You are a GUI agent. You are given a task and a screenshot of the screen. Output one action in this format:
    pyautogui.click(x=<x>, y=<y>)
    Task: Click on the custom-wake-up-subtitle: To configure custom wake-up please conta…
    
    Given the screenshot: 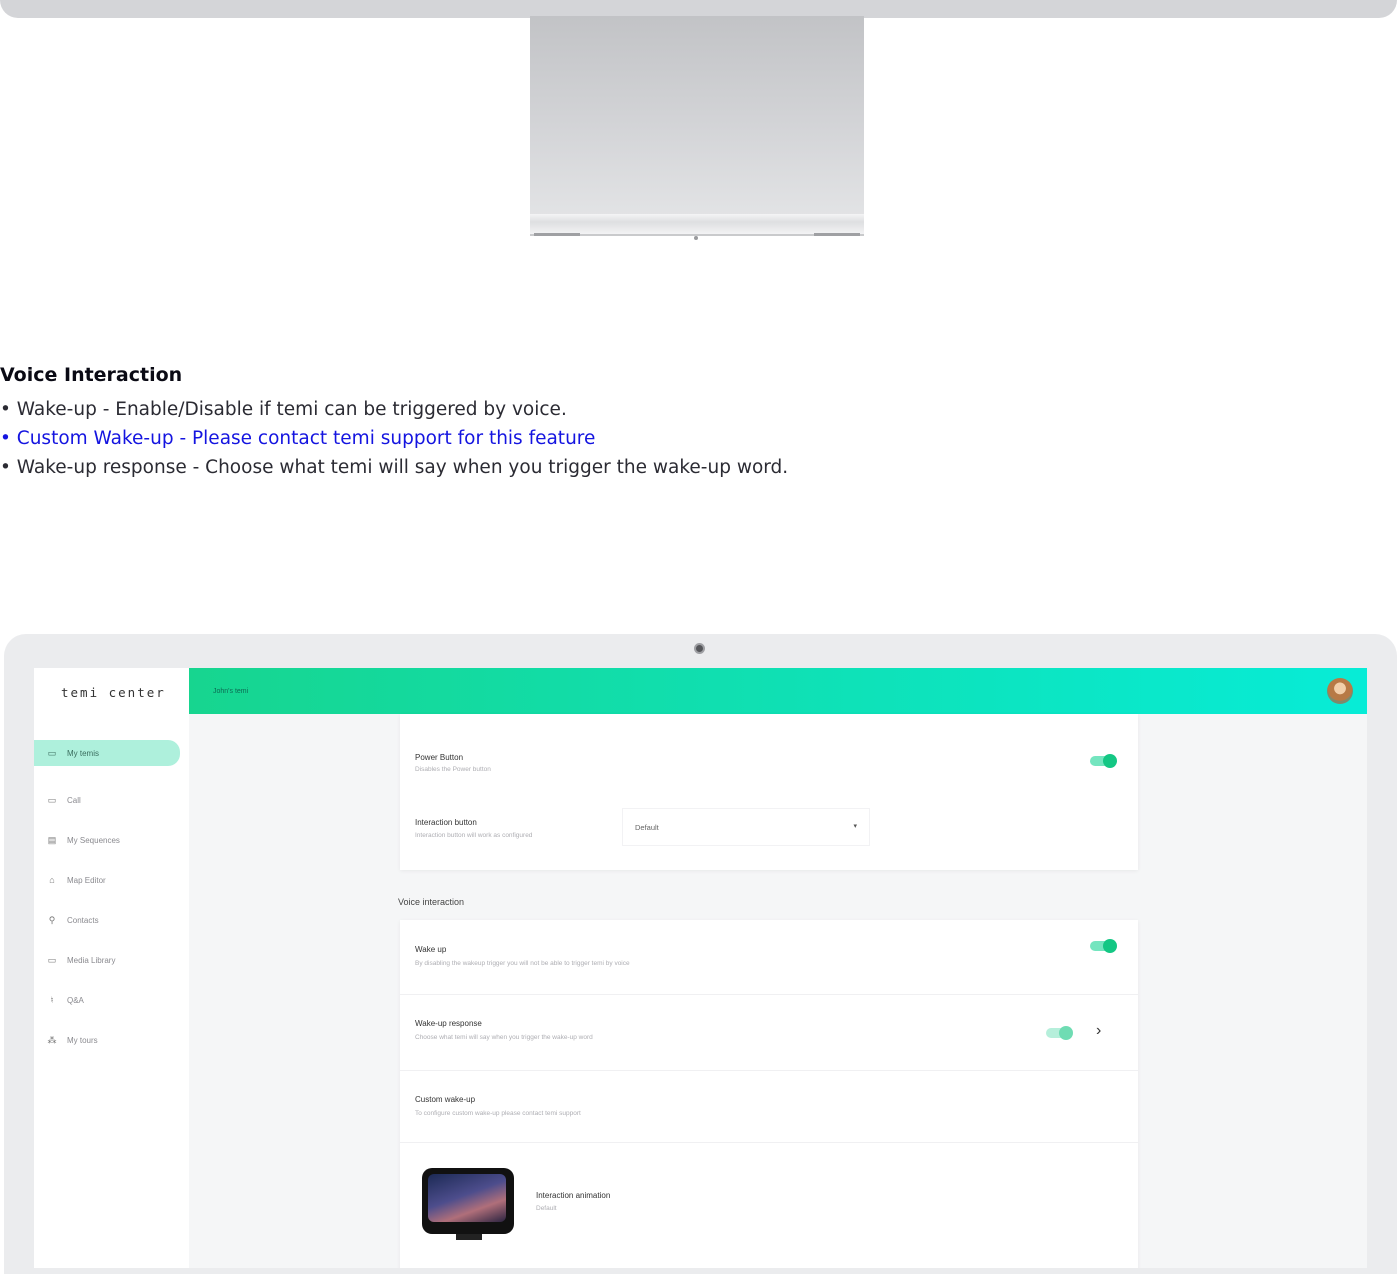 What is the action you would take?
    pyautogui.click(x=498, y=1113)
    